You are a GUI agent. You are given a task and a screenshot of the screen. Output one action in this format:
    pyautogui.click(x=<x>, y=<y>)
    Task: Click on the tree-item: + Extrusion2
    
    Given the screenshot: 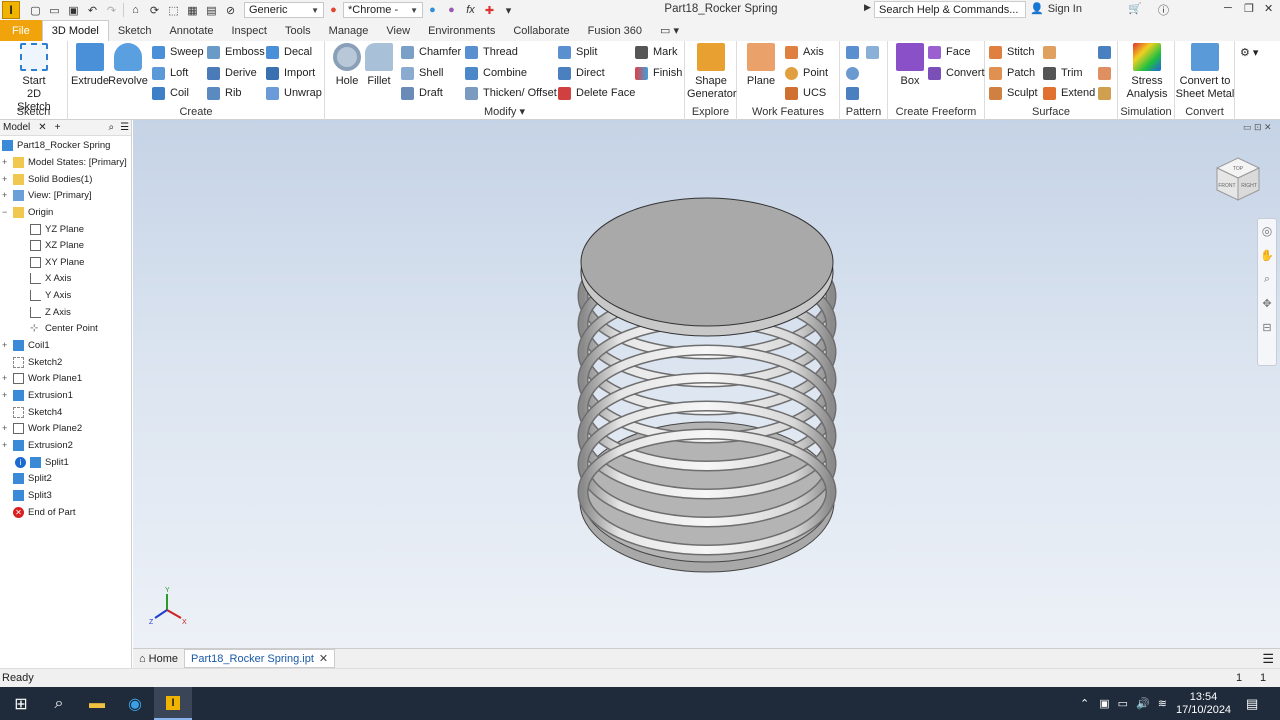 What is the action you would take?
    pyautogui.click(x=37, y=445)
    